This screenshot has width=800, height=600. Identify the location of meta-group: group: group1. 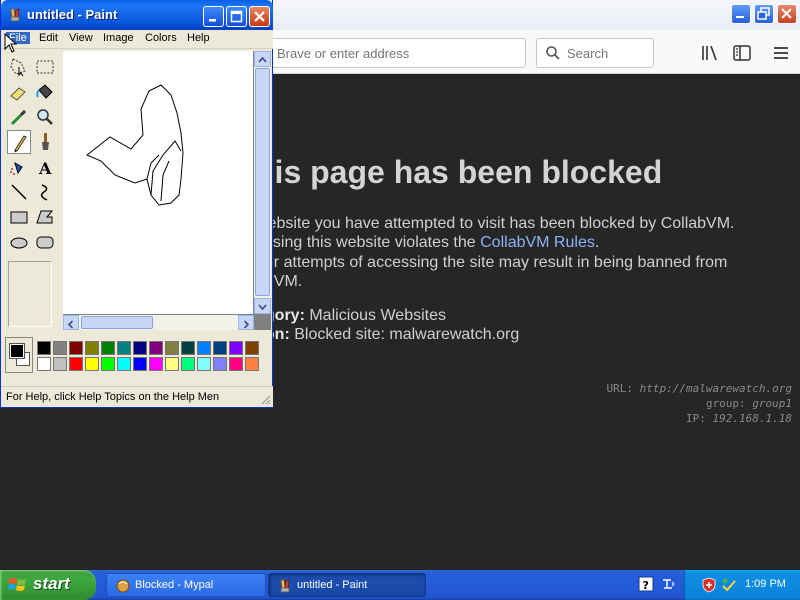
(642, 403).